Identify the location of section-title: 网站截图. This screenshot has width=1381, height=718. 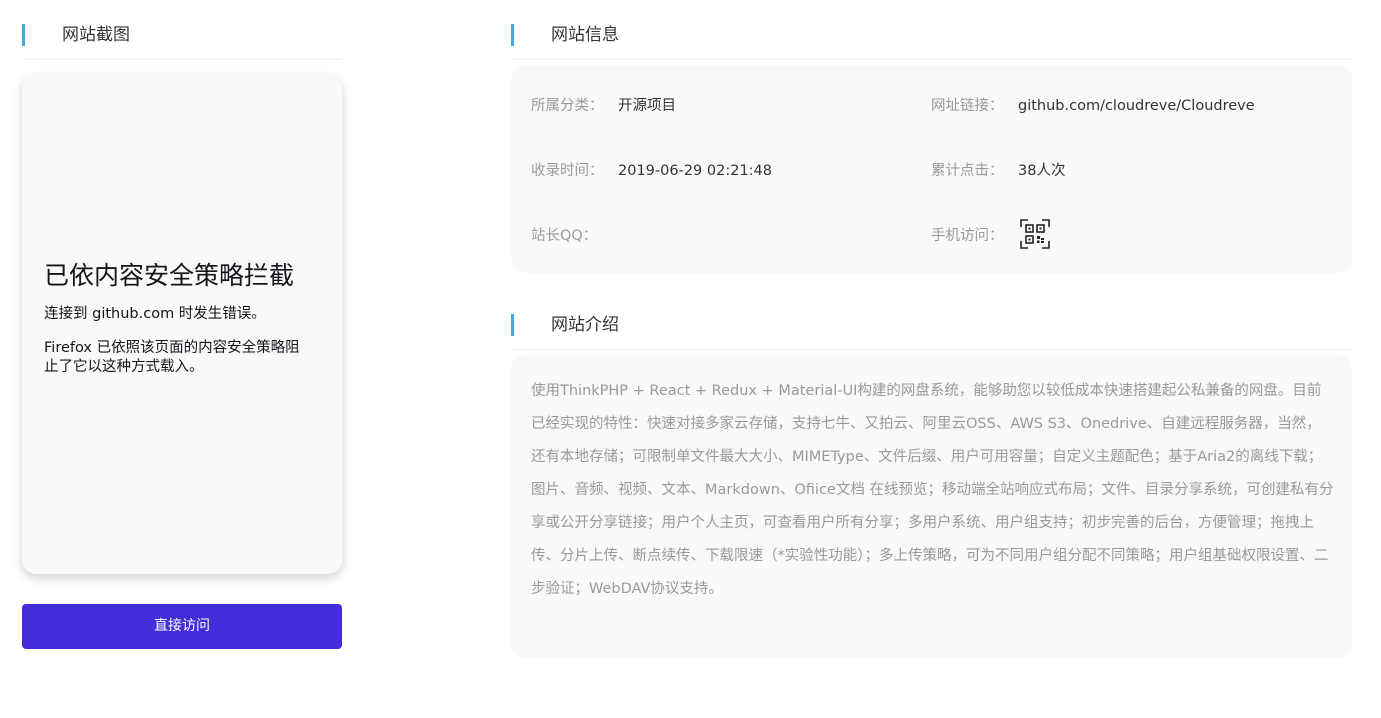
(96, 35).